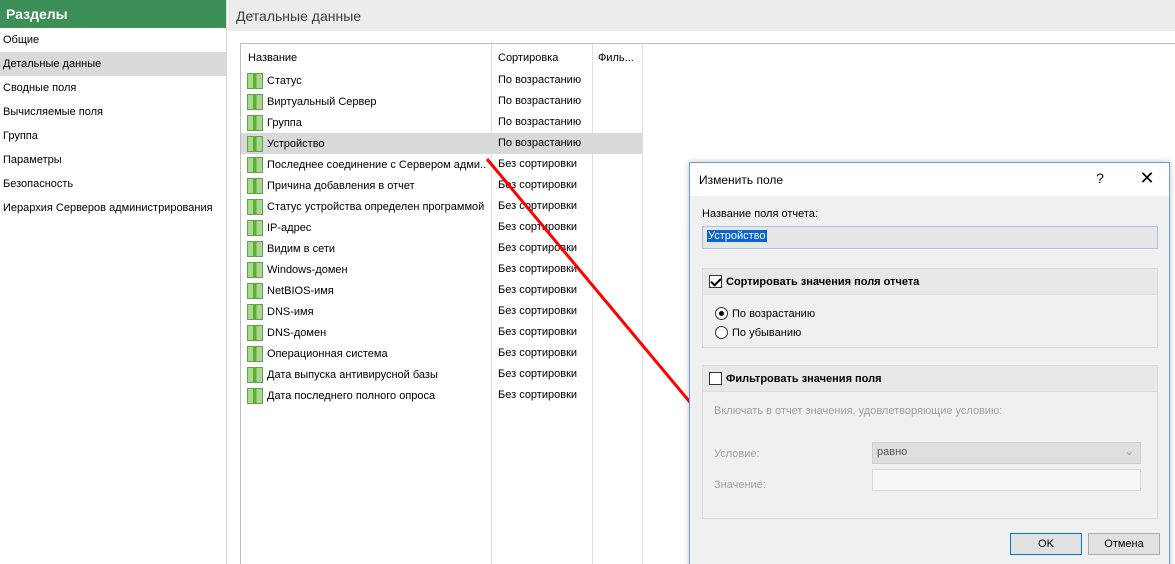 Image resolution: width=1175 pixels, height=564 pixels. I want to click on field-name-cell: Устройство, so click(367, 143).